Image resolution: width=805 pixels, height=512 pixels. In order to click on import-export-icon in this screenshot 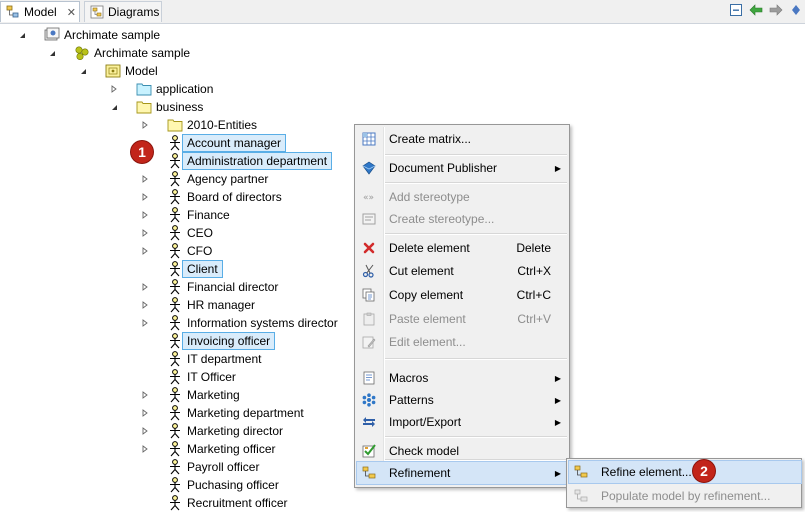, I will do `click(369, 422)`.